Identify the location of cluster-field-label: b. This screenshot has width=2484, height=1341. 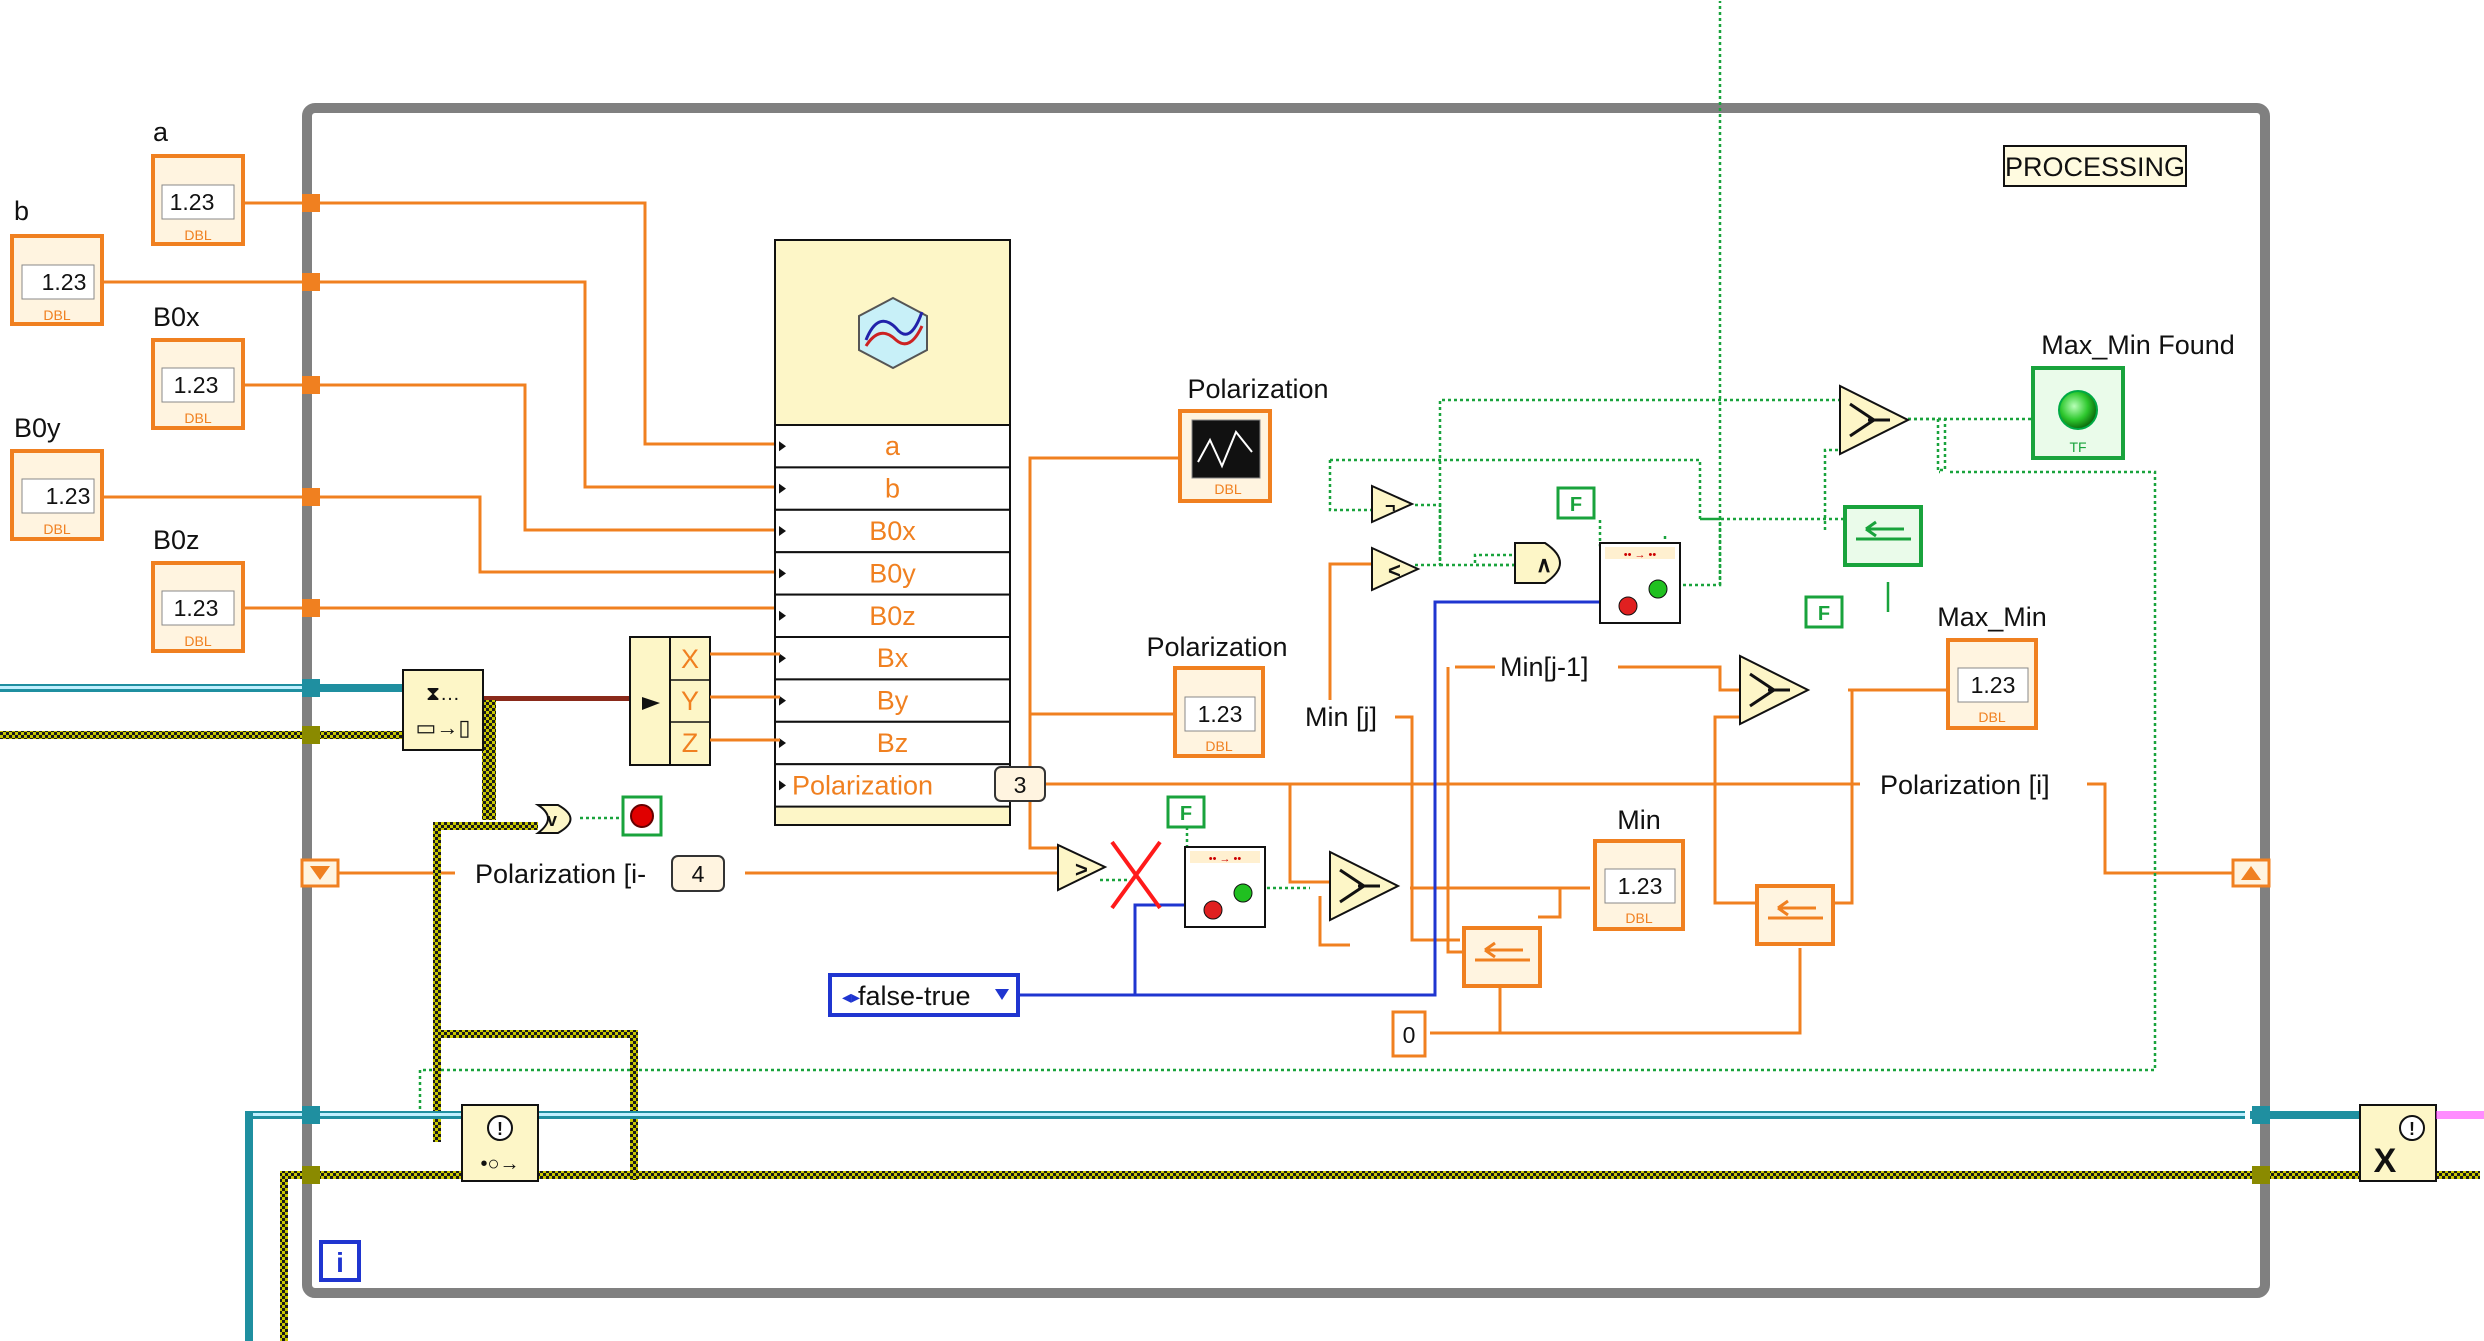
(892, 489).